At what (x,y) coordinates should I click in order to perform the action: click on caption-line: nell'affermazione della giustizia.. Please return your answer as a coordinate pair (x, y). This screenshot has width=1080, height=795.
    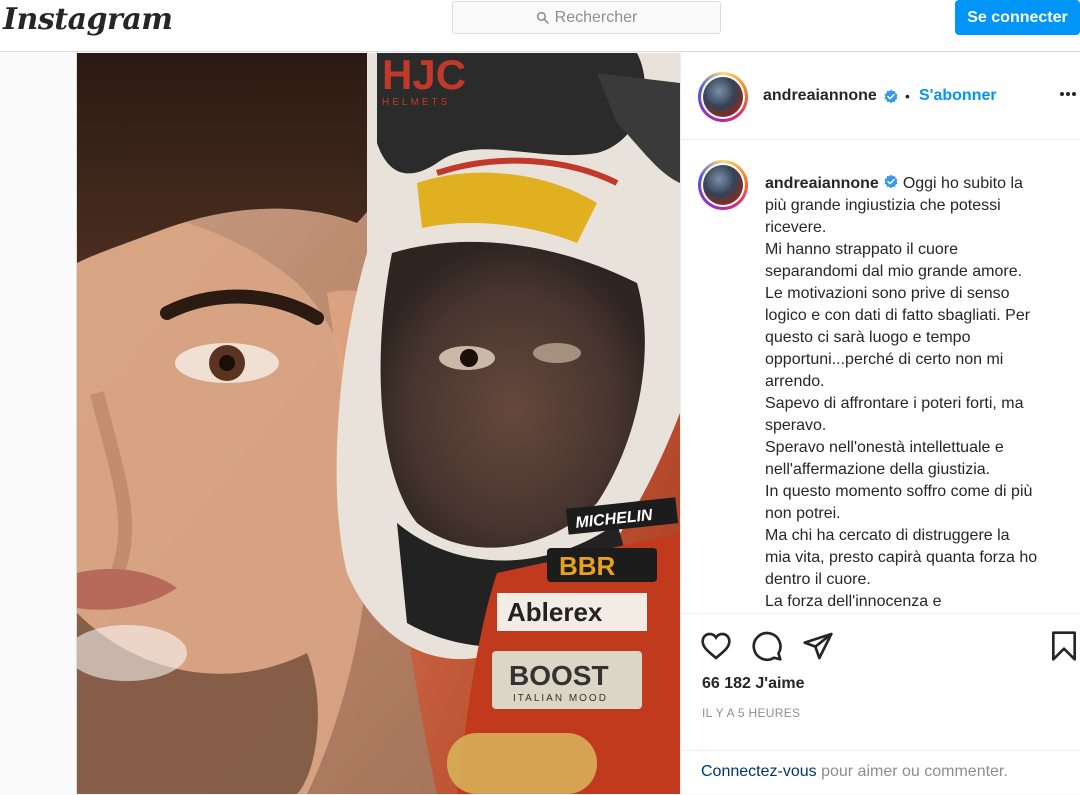
    Looking at the image, I should click on (878, 469).